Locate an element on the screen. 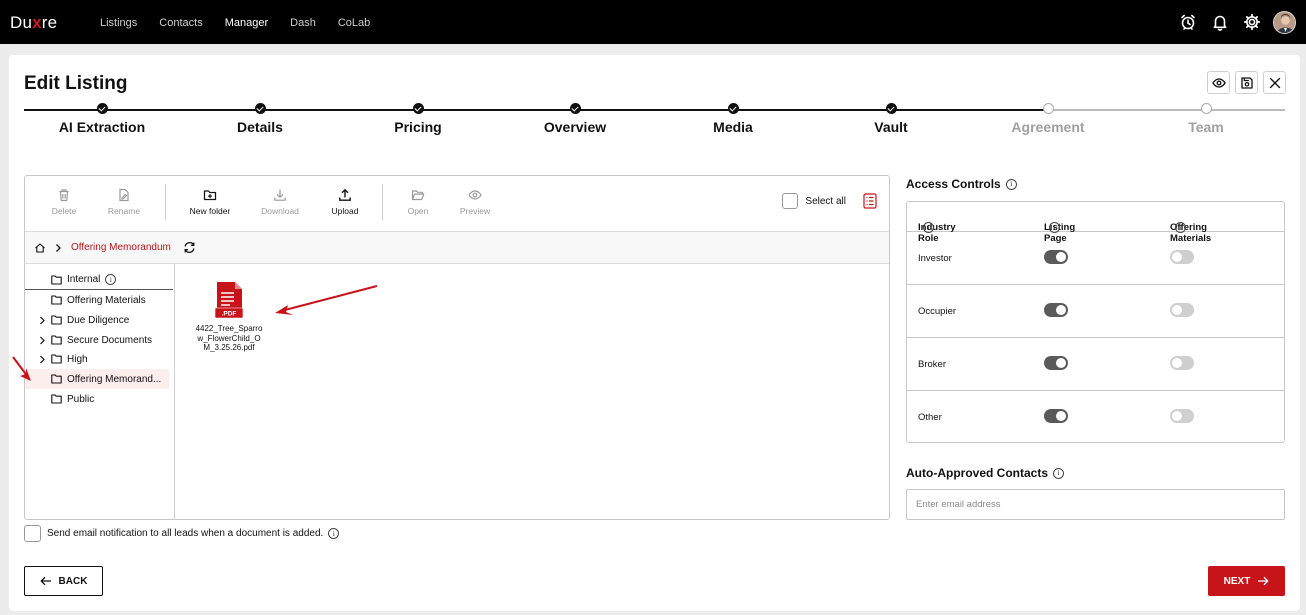 The image size is (1306, 615). tree-item-high: High is located at coordinates (99, 359).